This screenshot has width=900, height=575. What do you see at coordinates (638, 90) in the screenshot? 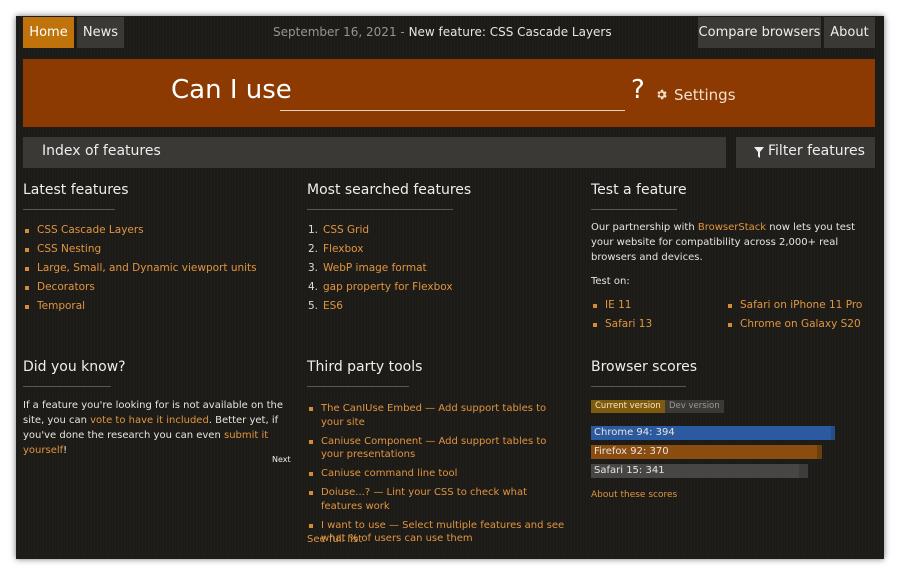
I see `search-help-question: ?` at bounding box center [638, 90].